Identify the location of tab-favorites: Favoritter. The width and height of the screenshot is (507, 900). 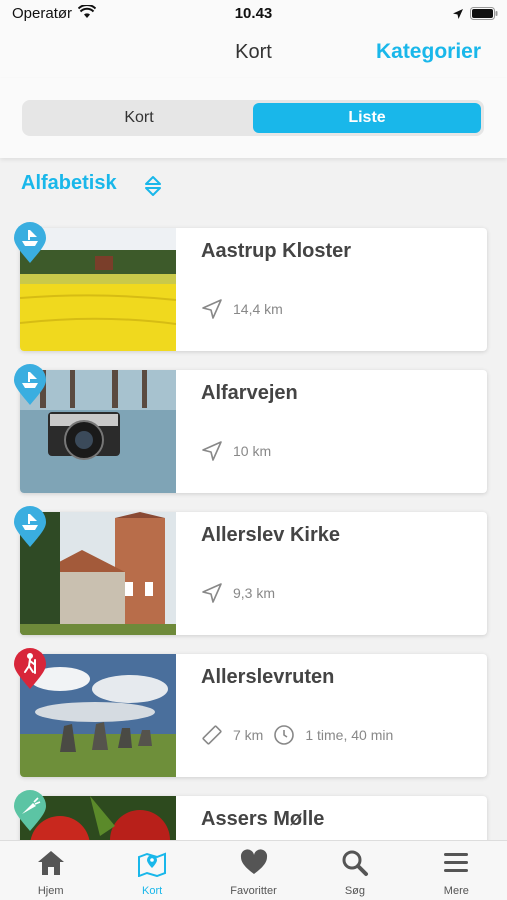
(253, 870).